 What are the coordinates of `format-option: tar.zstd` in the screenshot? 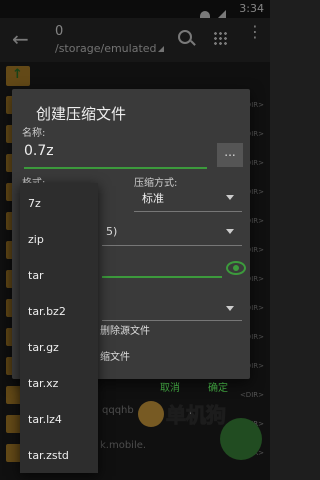 It's located at (48, 455).